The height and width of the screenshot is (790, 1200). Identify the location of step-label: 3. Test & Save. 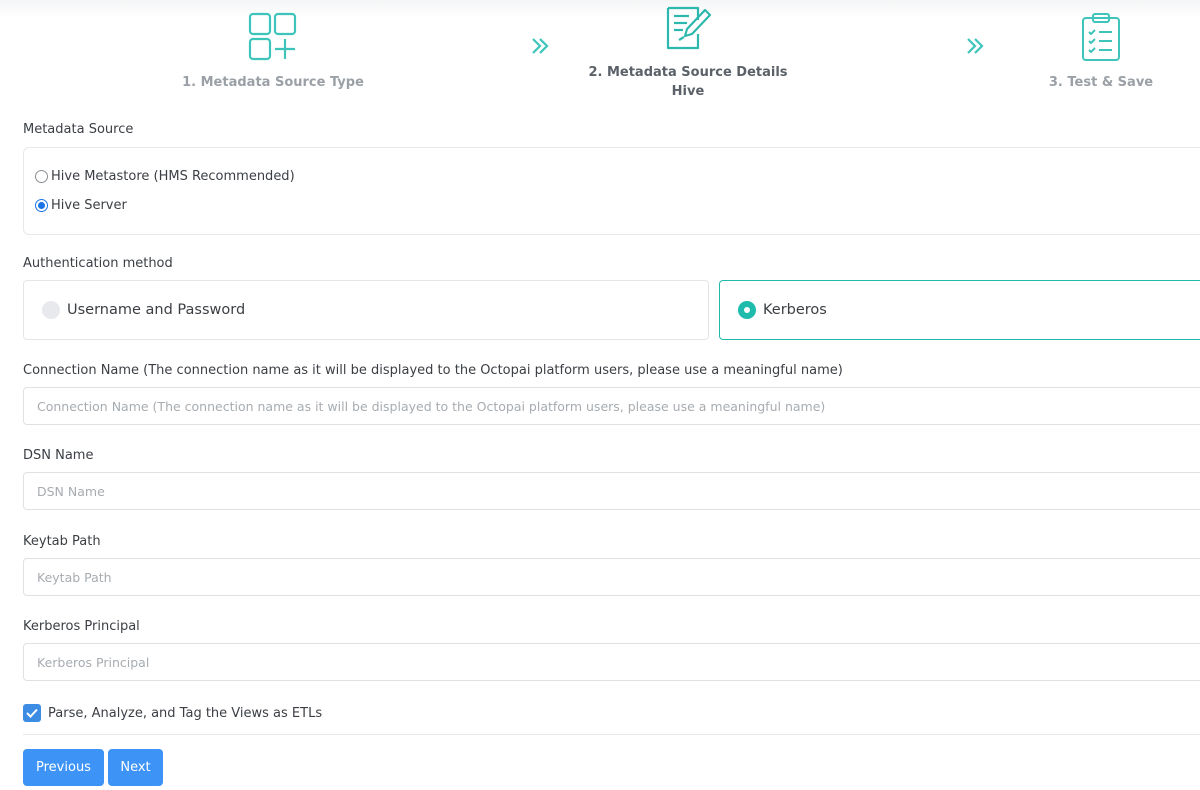
(1101, 82).